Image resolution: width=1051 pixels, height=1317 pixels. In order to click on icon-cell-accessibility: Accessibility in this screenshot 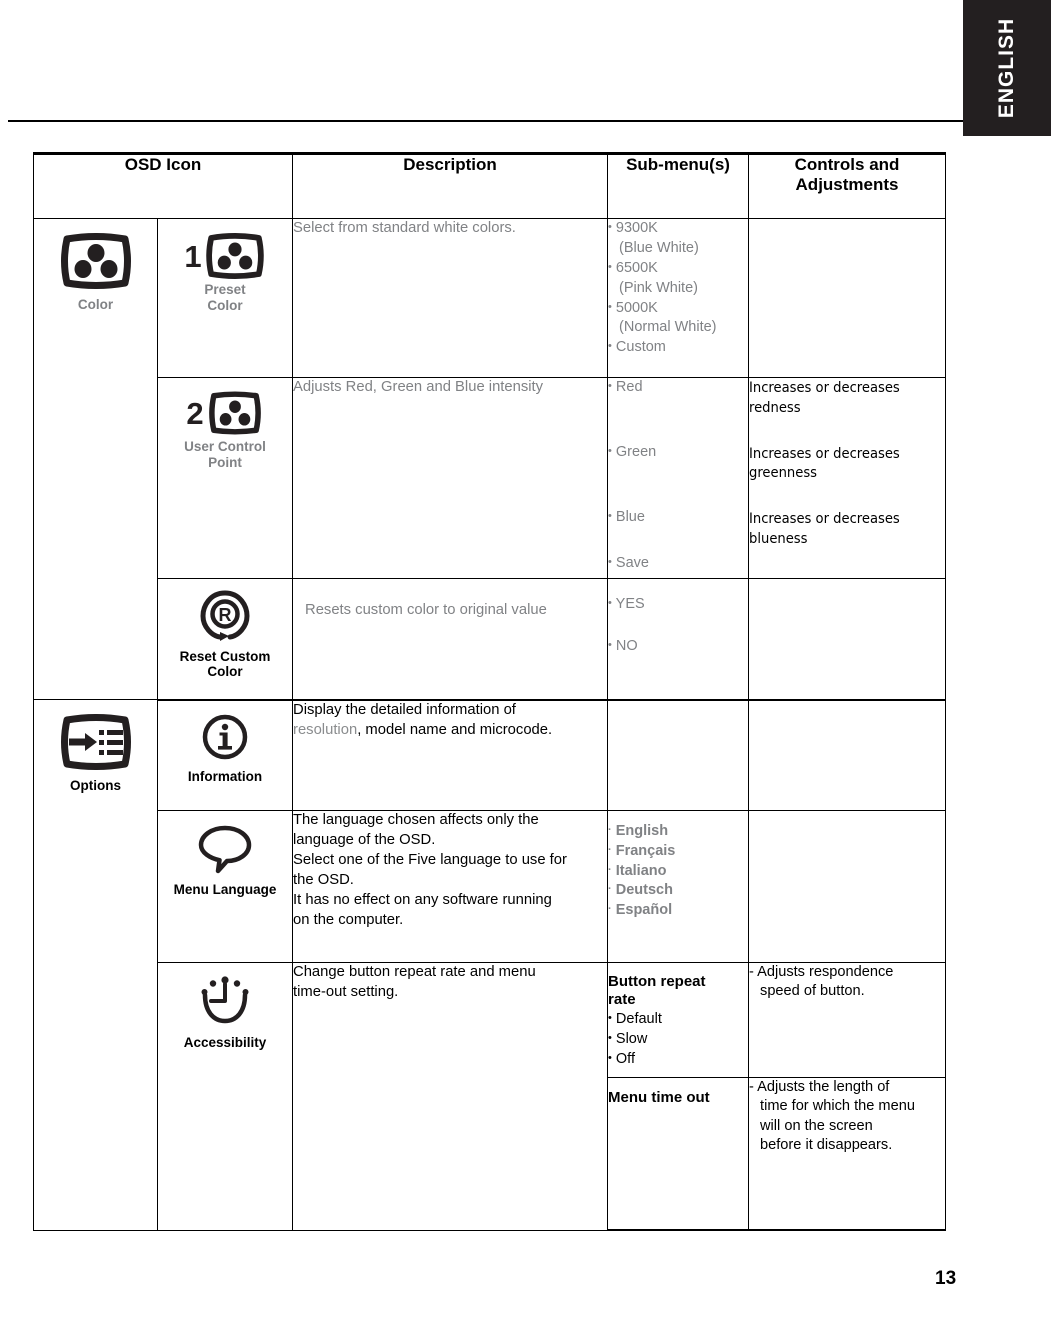, I will do `click(225, 1096)`.